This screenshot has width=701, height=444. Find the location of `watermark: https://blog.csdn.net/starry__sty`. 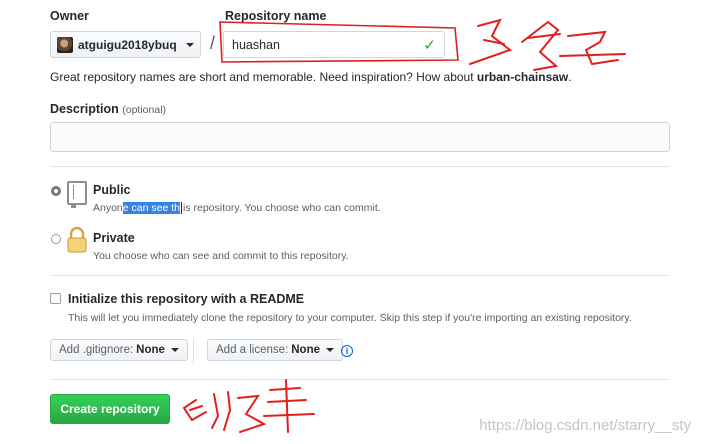

watermark: https://blog.csdn.net/starry__sty is located at coordinates (585, 425).